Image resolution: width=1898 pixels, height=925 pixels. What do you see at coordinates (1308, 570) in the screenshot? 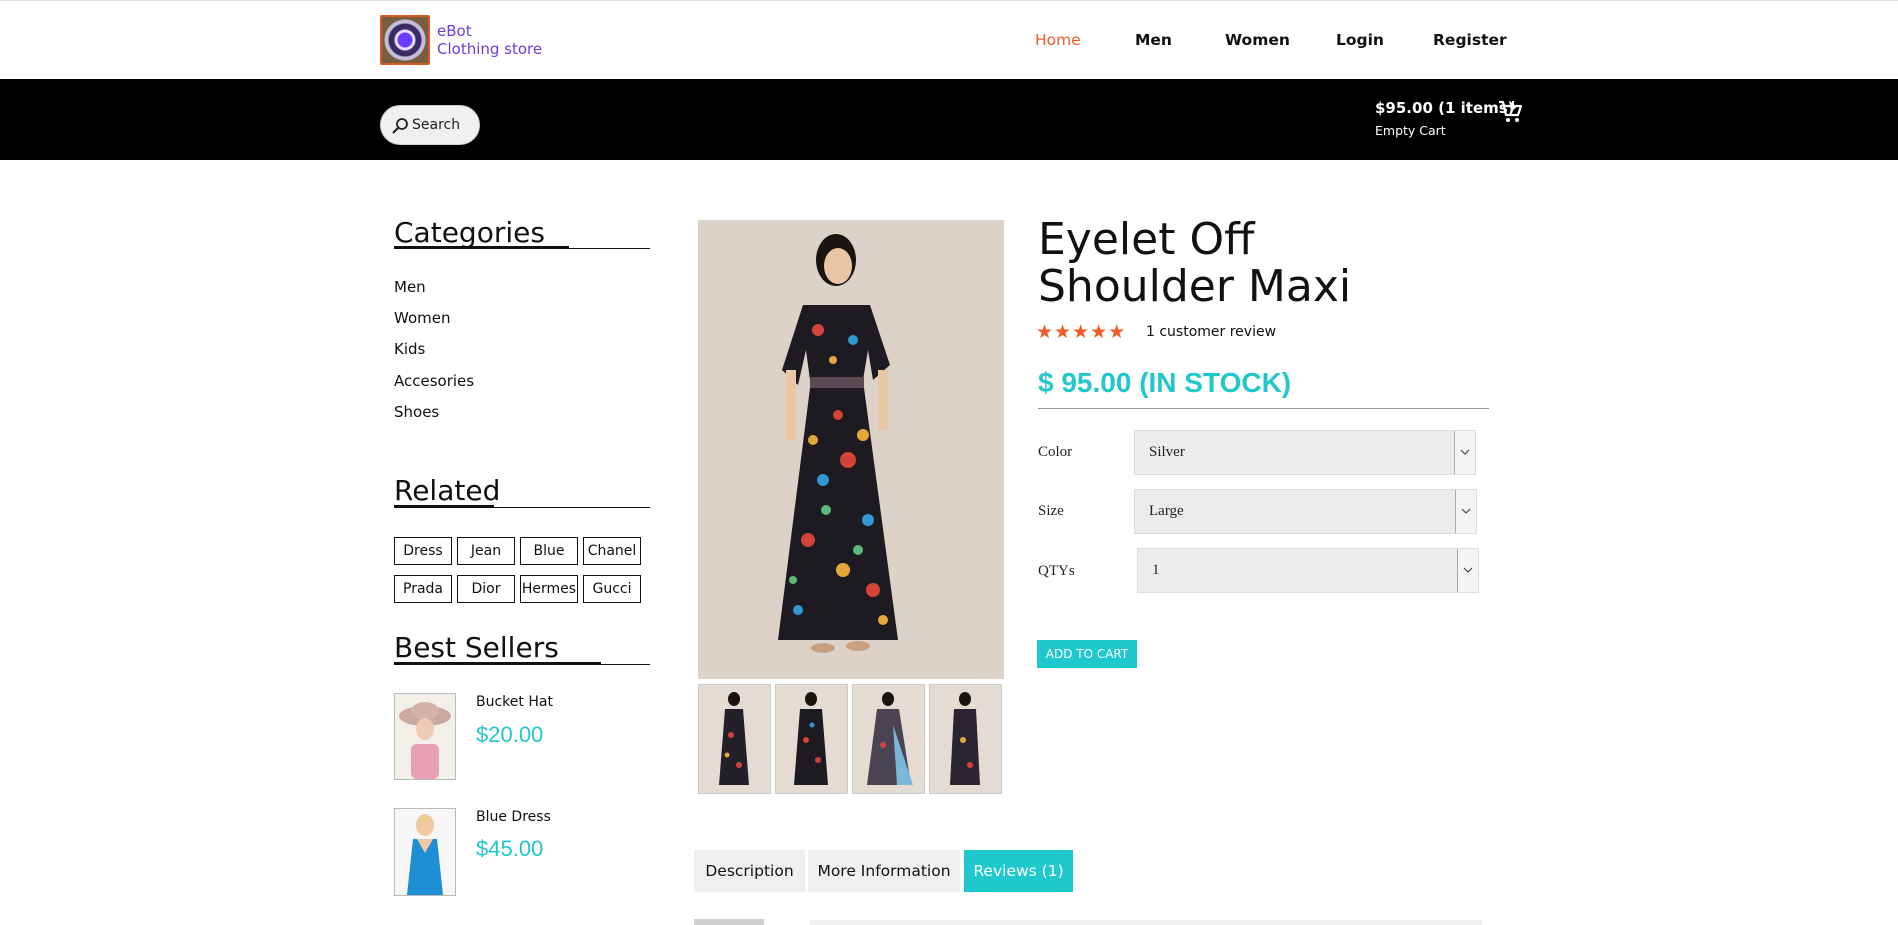
I see `qty-select: 1` at bounding box center [1308, 570].